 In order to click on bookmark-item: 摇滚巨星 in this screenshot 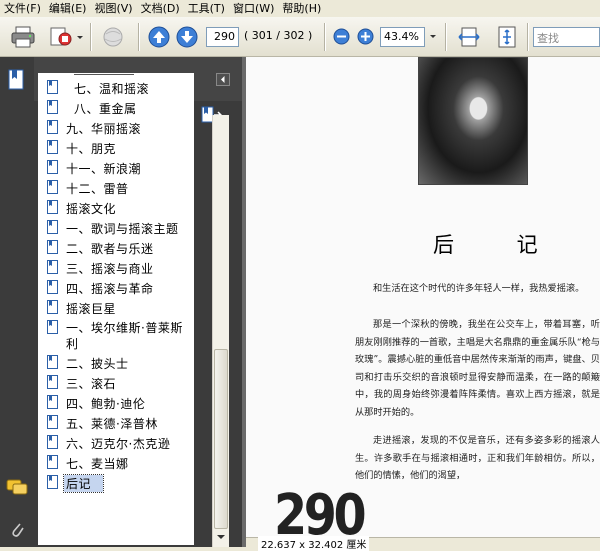, I will do `click(116, 308)`.